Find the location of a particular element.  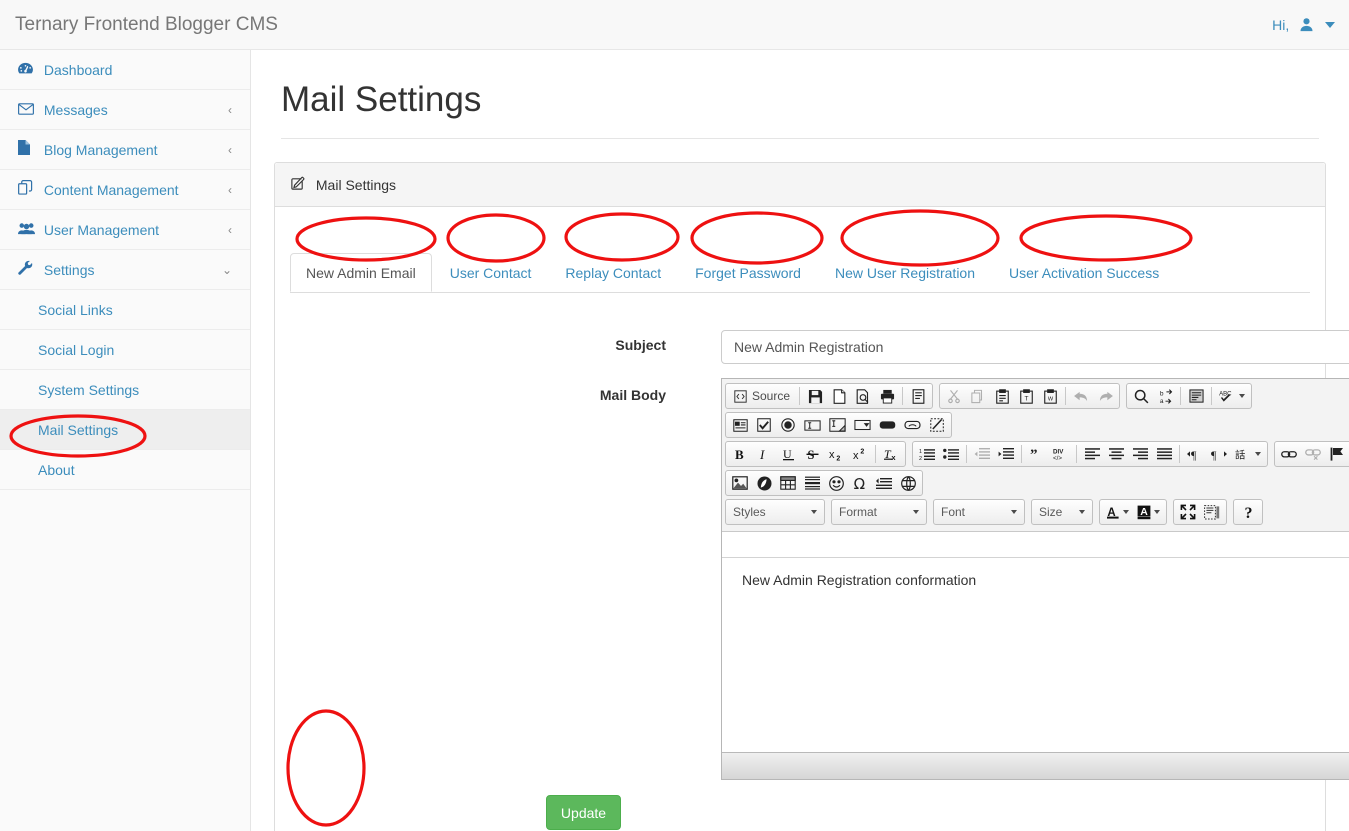

special-char-icon: Ω is located at coordinates (860, 483).